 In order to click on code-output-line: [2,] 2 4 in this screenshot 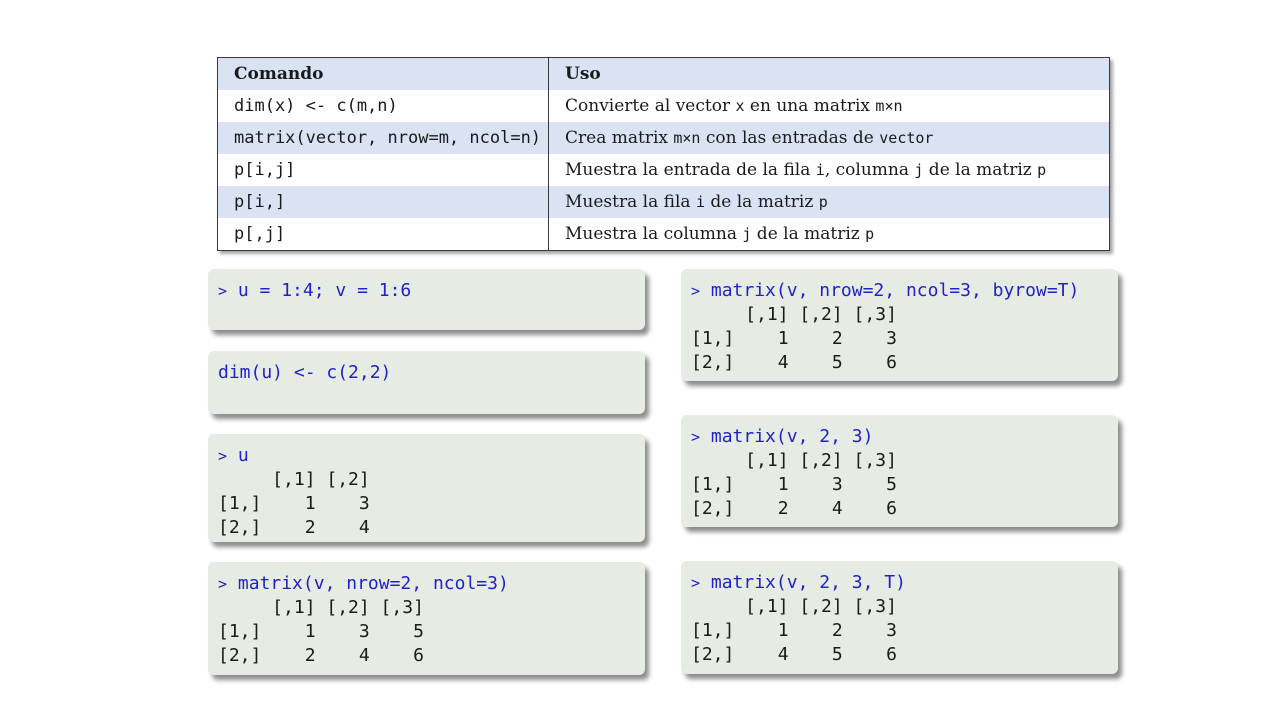, I will do `click(294, 527)`.